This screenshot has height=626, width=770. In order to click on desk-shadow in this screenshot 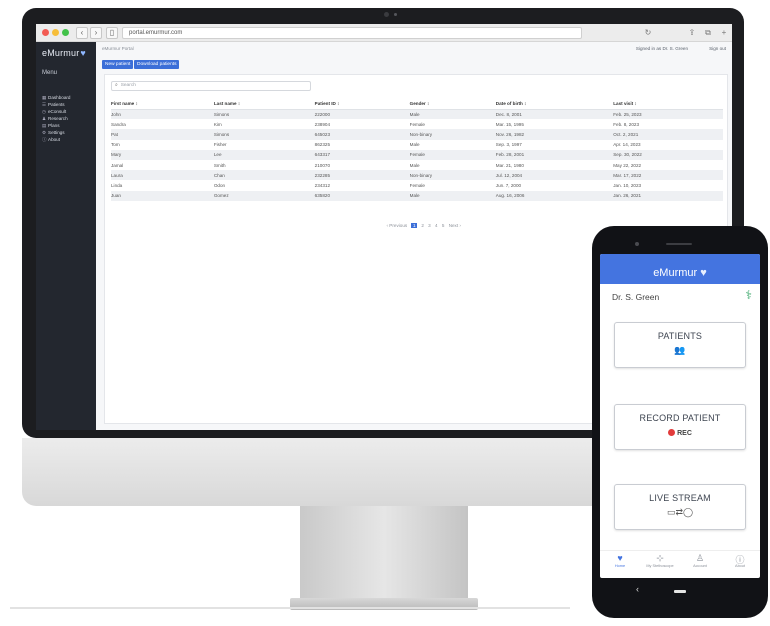, I will do `click(290, 608)`.